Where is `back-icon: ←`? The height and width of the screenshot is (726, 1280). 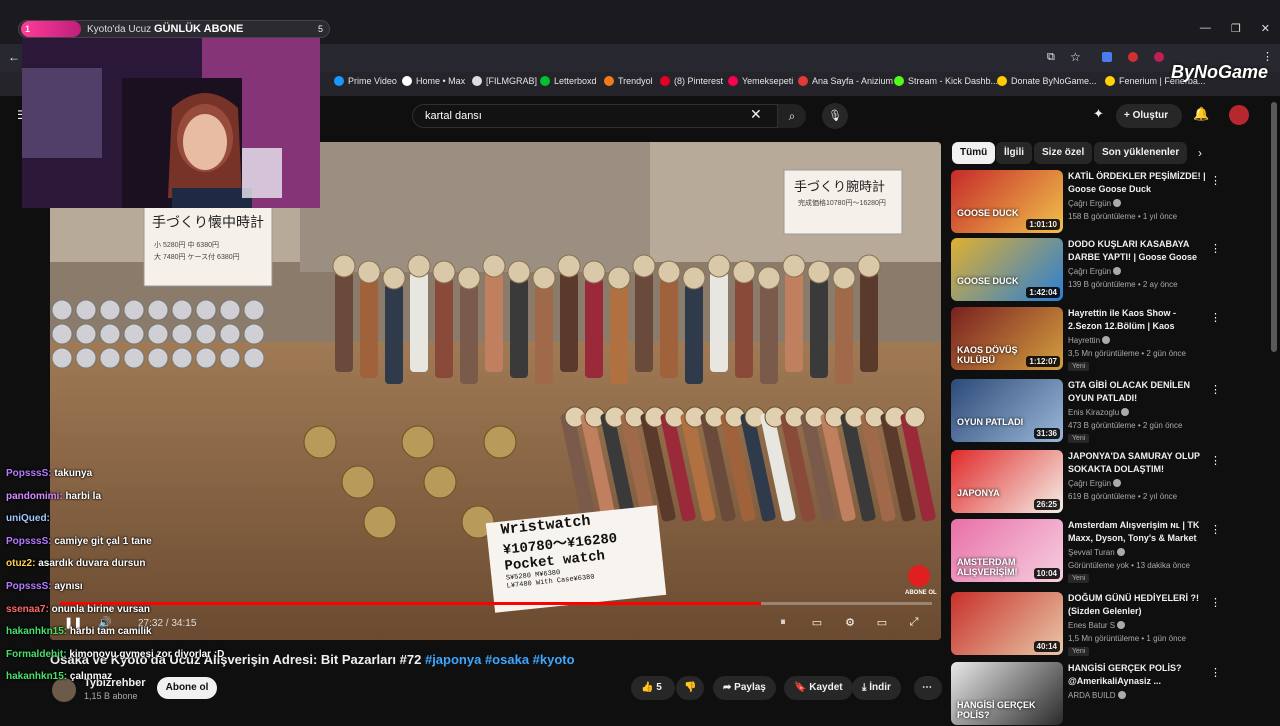 back-icon: ← is located at coordinates (14, 57).